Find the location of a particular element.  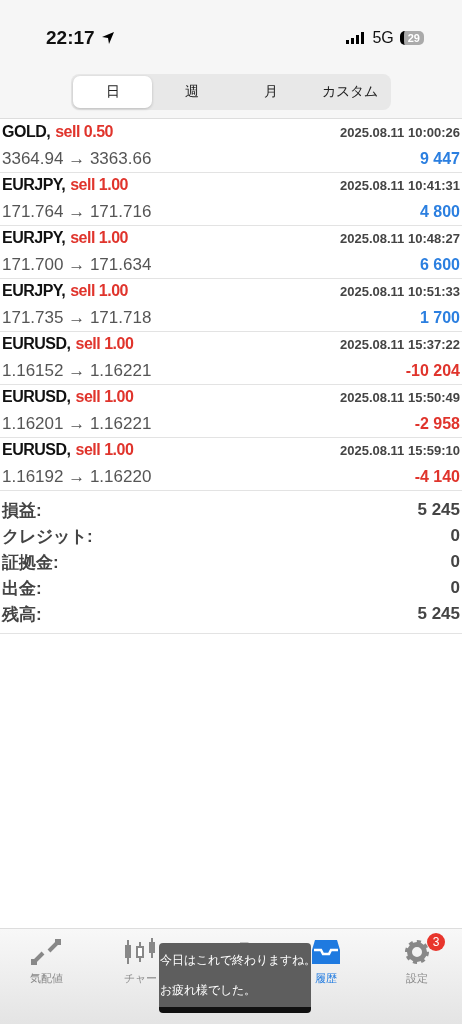

summary-label: 出金: is located at coordinates (22, 588).